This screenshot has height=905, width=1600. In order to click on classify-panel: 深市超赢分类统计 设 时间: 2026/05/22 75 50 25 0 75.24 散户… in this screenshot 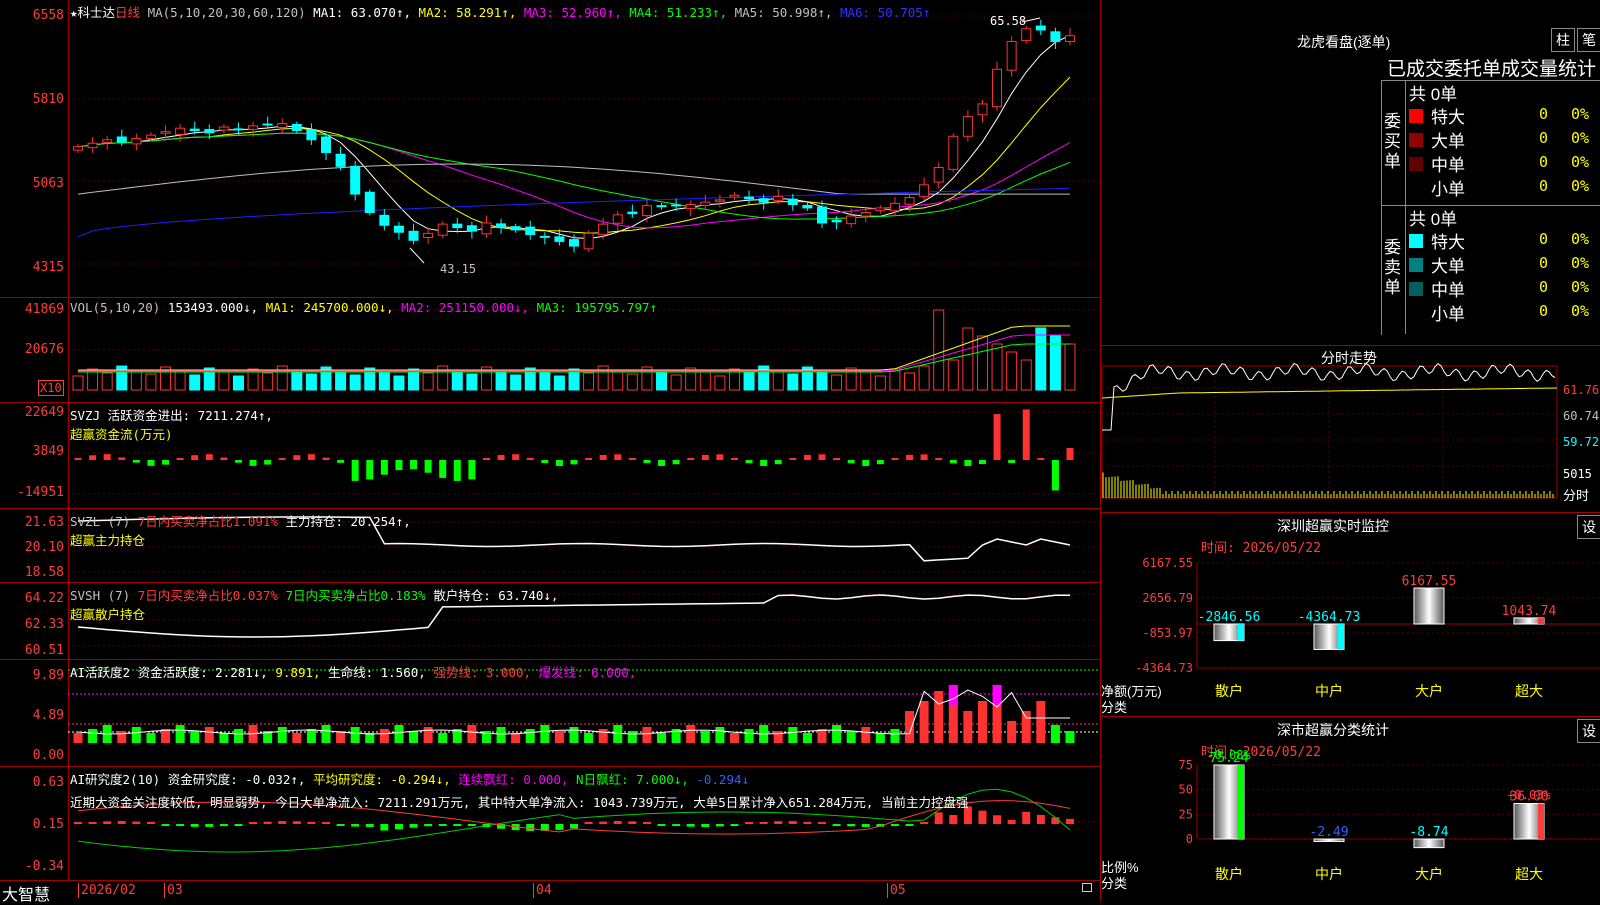, I will do `click(1350, 808)`.